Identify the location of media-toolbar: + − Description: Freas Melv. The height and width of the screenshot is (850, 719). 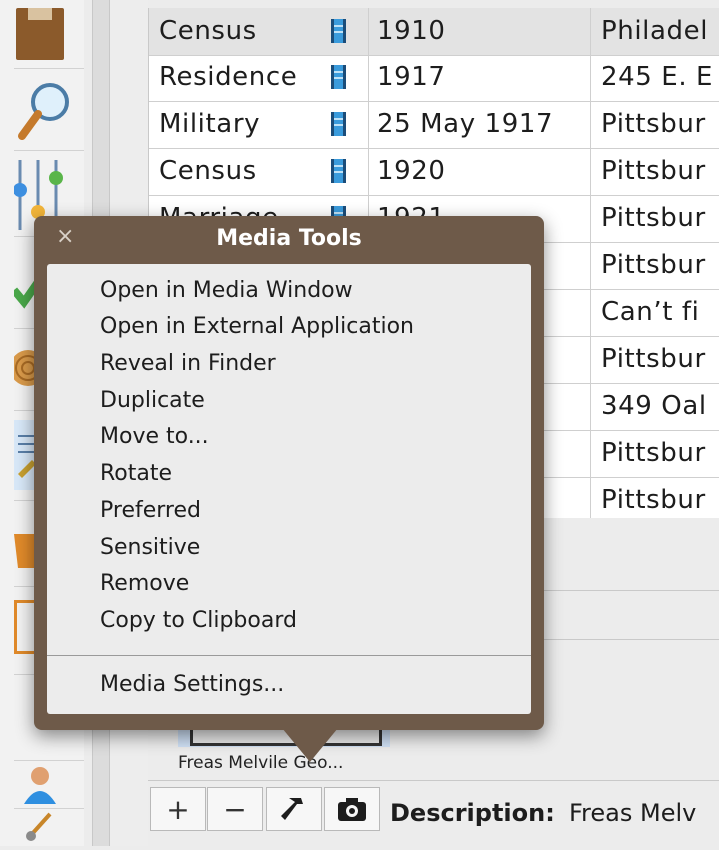
(433, 813).